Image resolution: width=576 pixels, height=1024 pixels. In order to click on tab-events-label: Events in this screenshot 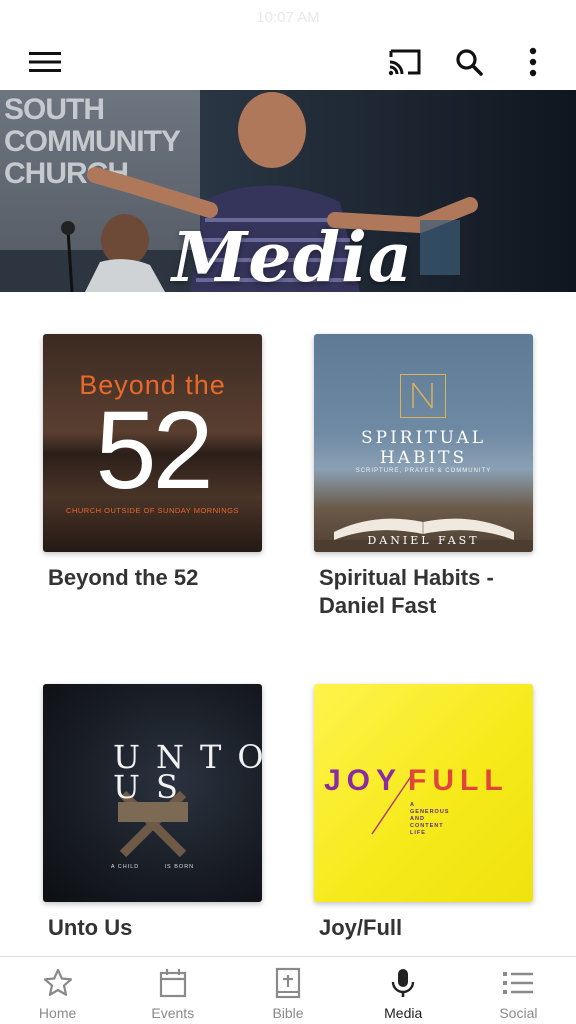, I will do `click(173, 1013)`.